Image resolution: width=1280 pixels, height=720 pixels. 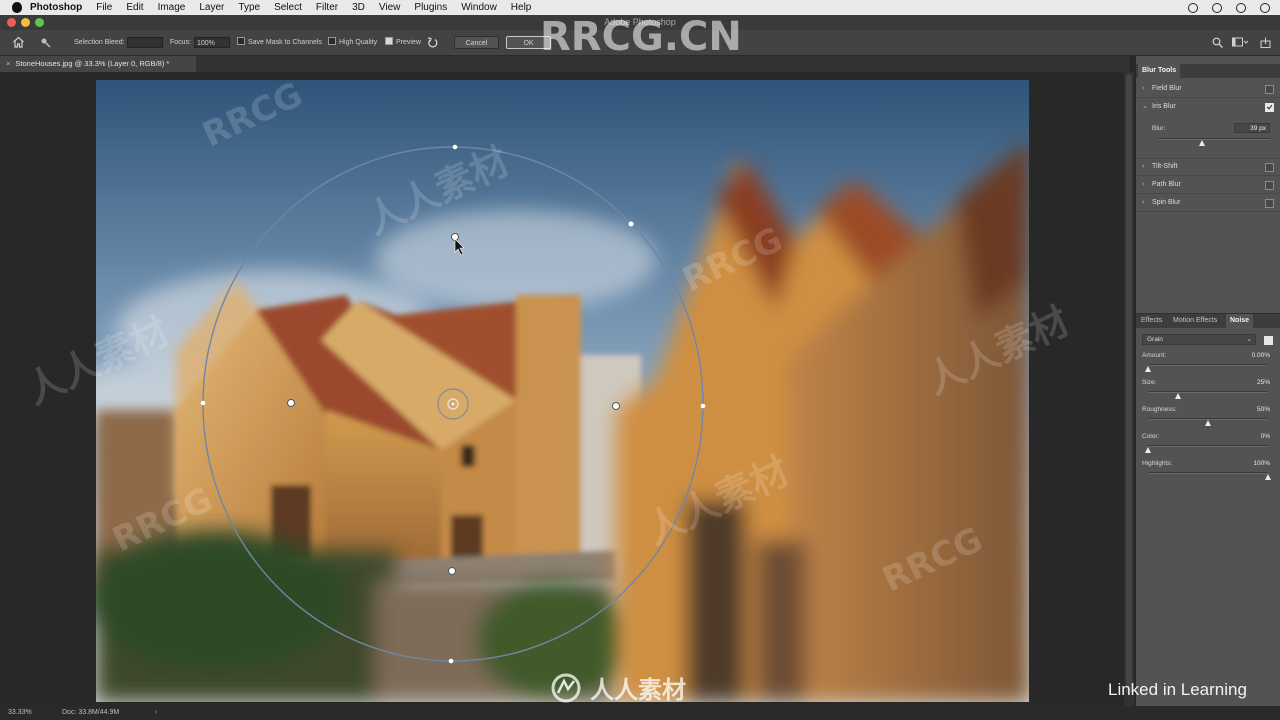 I want to click on menu-plugins: Plugins, so click(x=430, y=7).